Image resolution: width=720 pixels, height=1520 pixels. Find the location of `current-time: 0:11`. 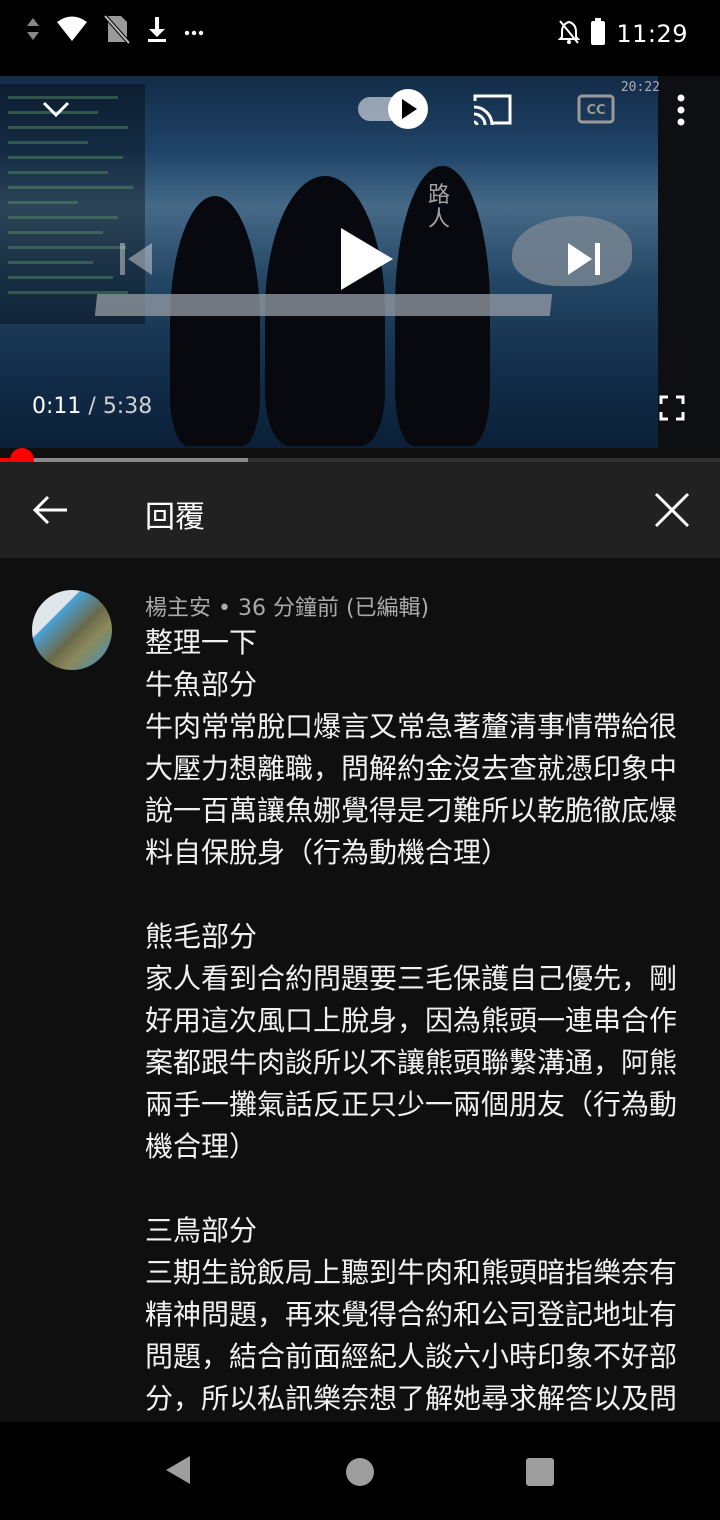

current-time: 0:11 is located at coordinates (57, 406).